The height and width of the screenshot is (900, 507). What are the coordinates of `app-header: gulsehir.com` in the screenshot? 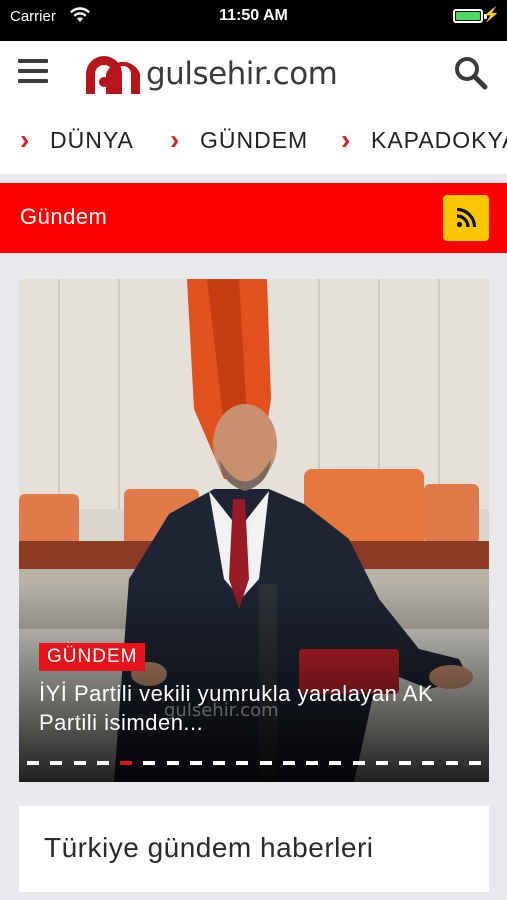 It's located at (253, 75).